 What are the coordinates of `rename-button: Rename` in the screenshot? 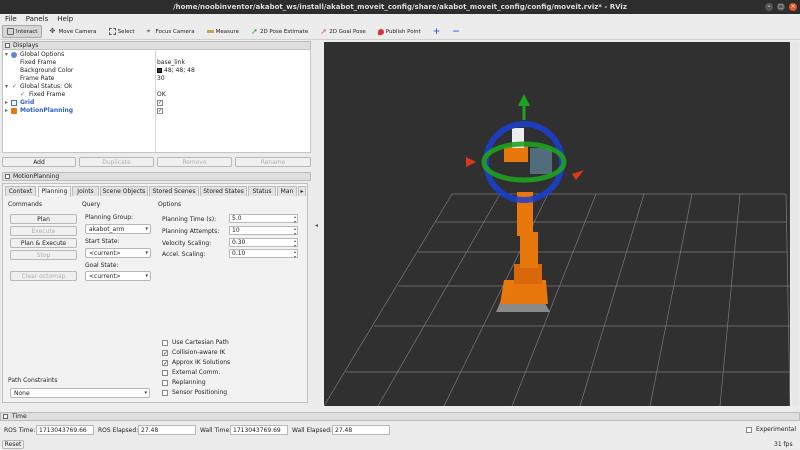 It's located at (273, 162).